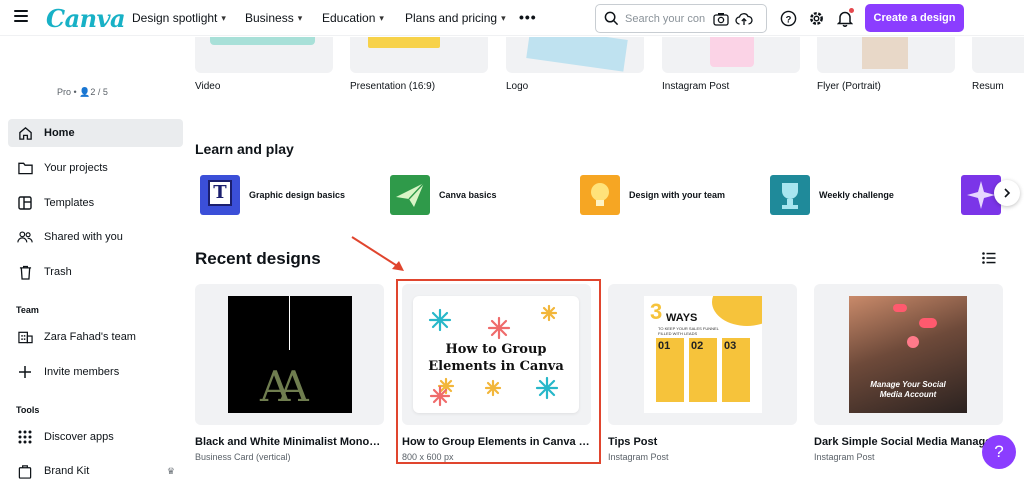 The width and height of the screenshot is (1024, 485). What do you see at coordinates (633, 442) in the screenshot?
I see `design-title: Tips Post` at bounding box center [633, 442].